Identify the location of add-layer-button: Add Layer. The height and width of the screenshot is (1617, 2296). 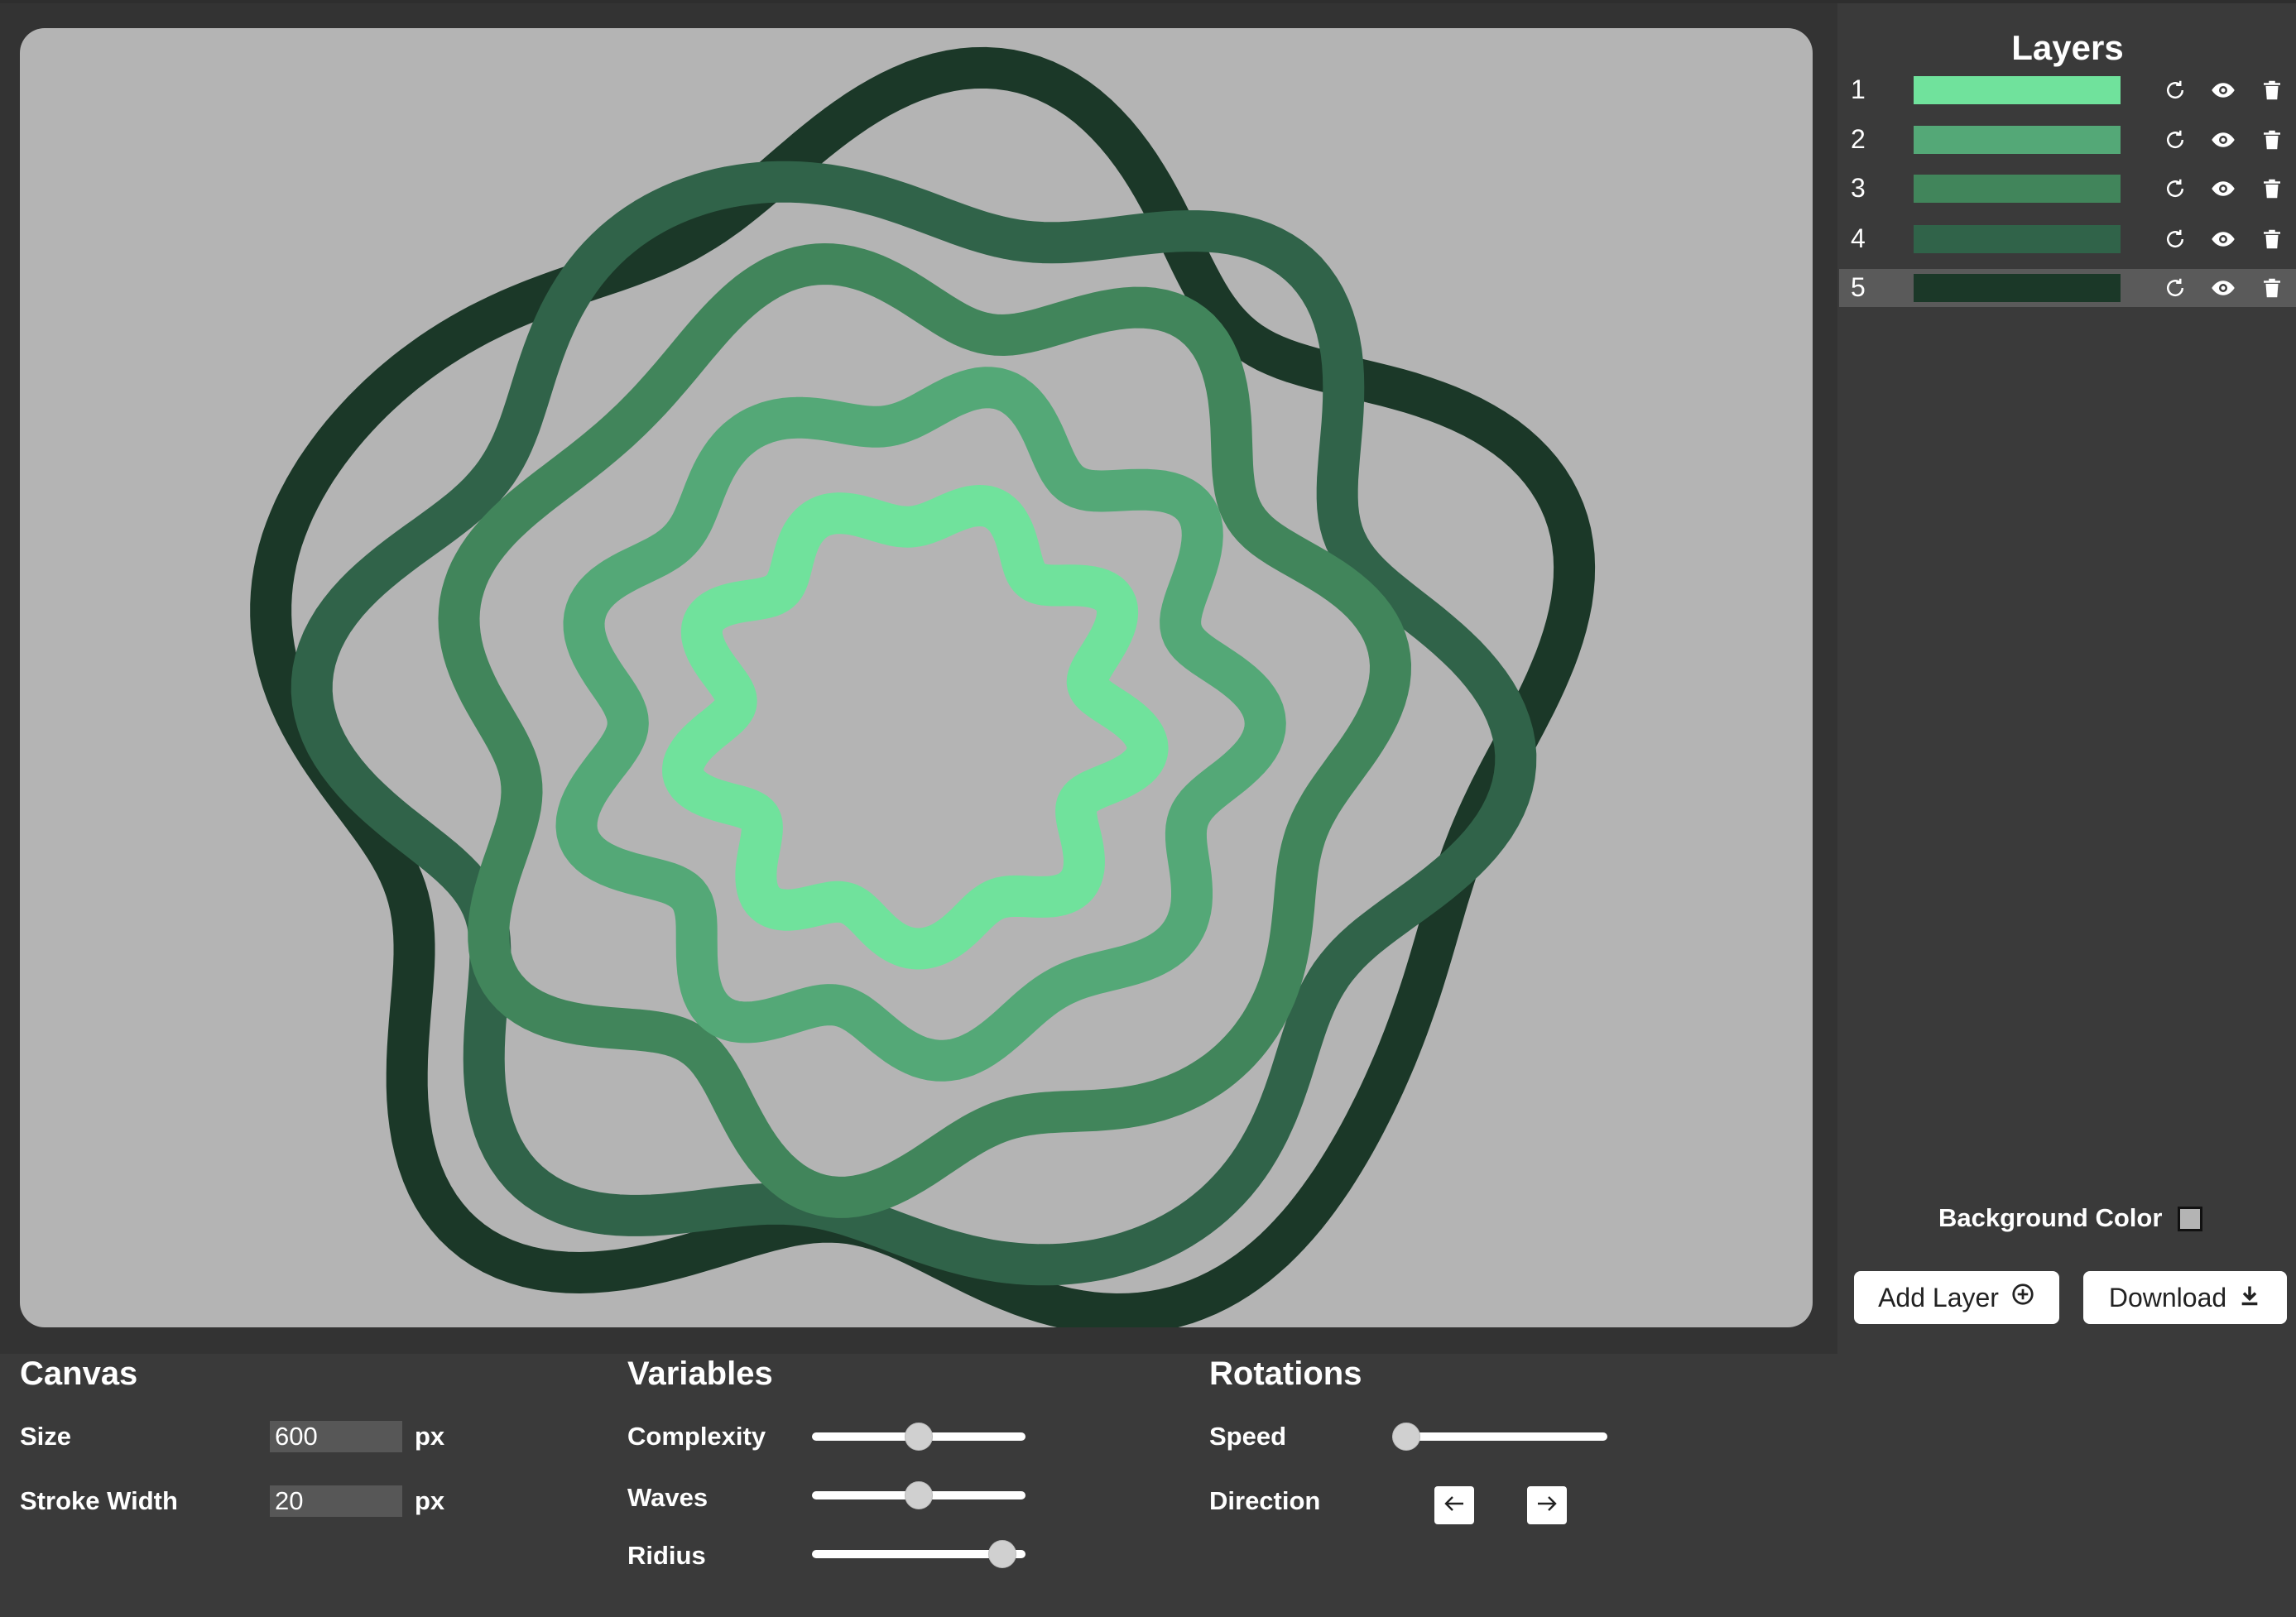
(1956, 1297).